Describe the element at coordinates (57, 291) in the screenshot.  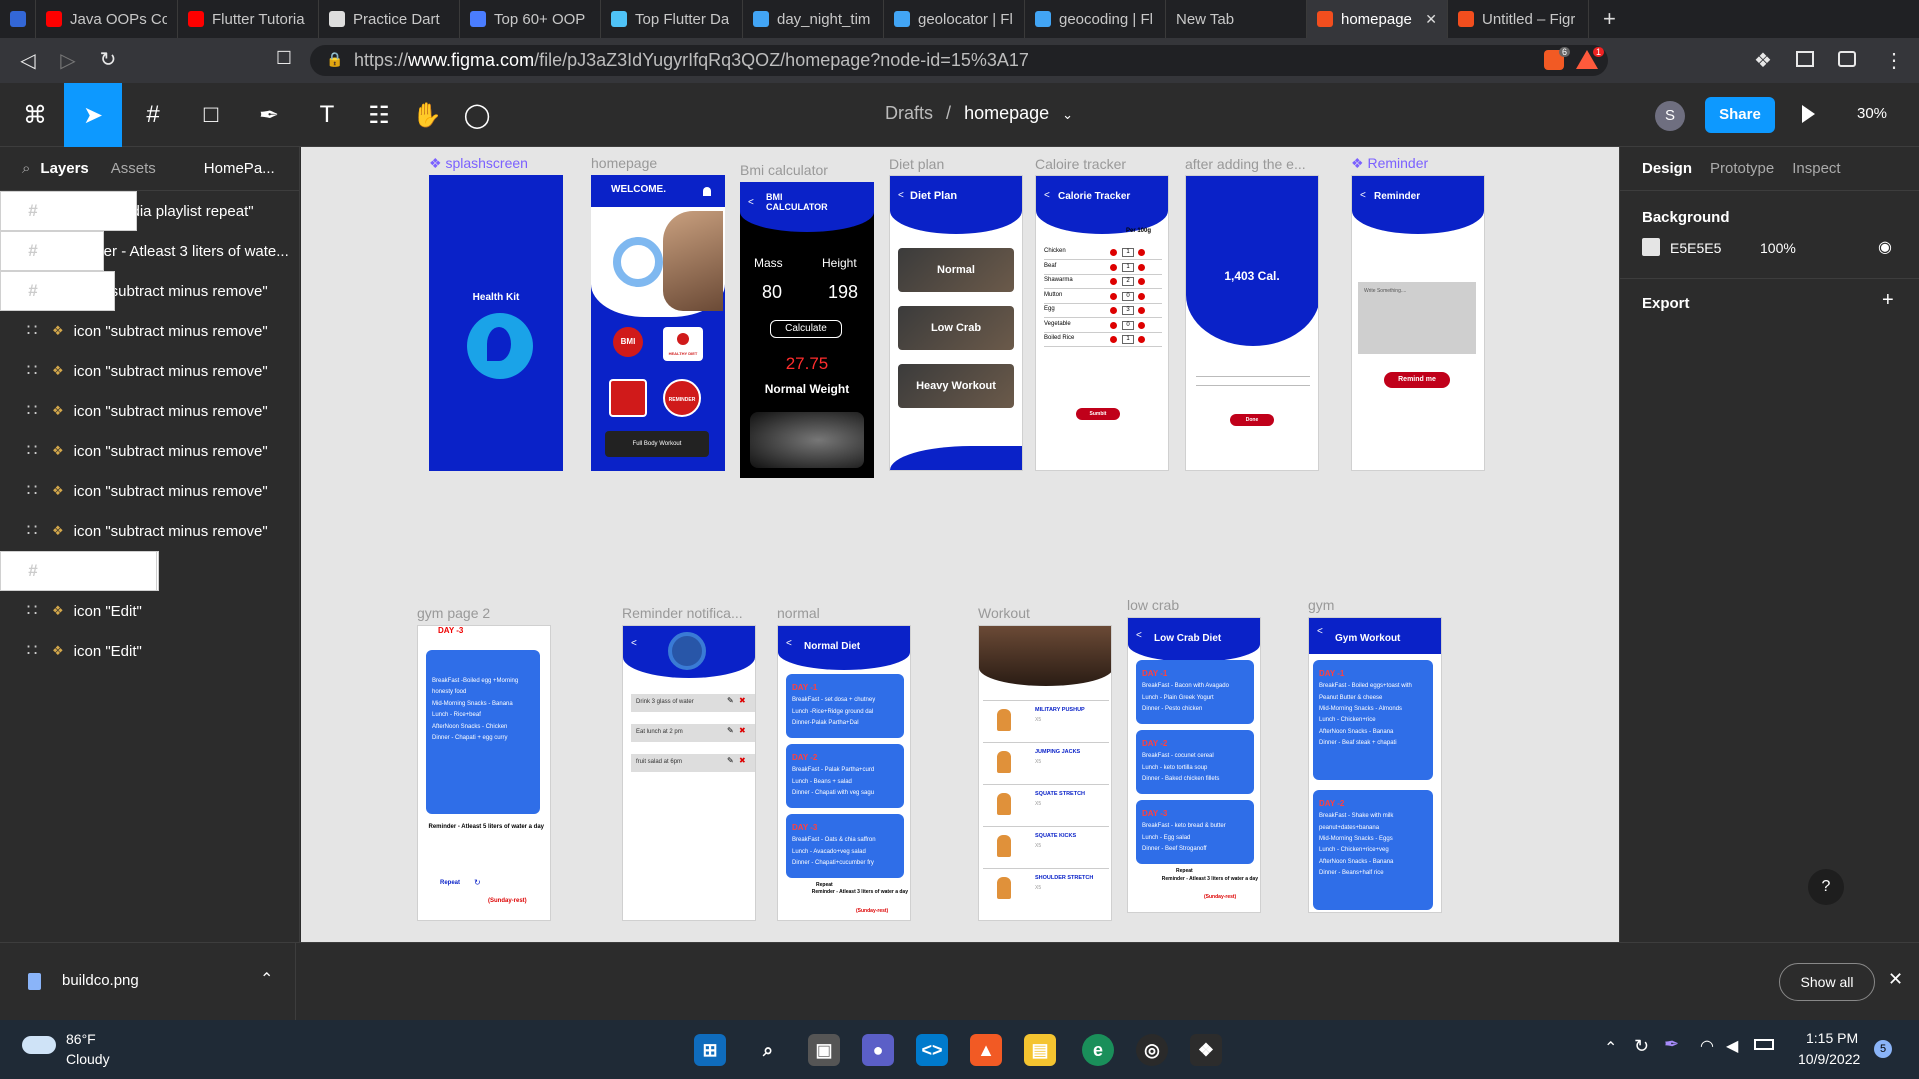
I see `layer-row: # low crab` at that location.